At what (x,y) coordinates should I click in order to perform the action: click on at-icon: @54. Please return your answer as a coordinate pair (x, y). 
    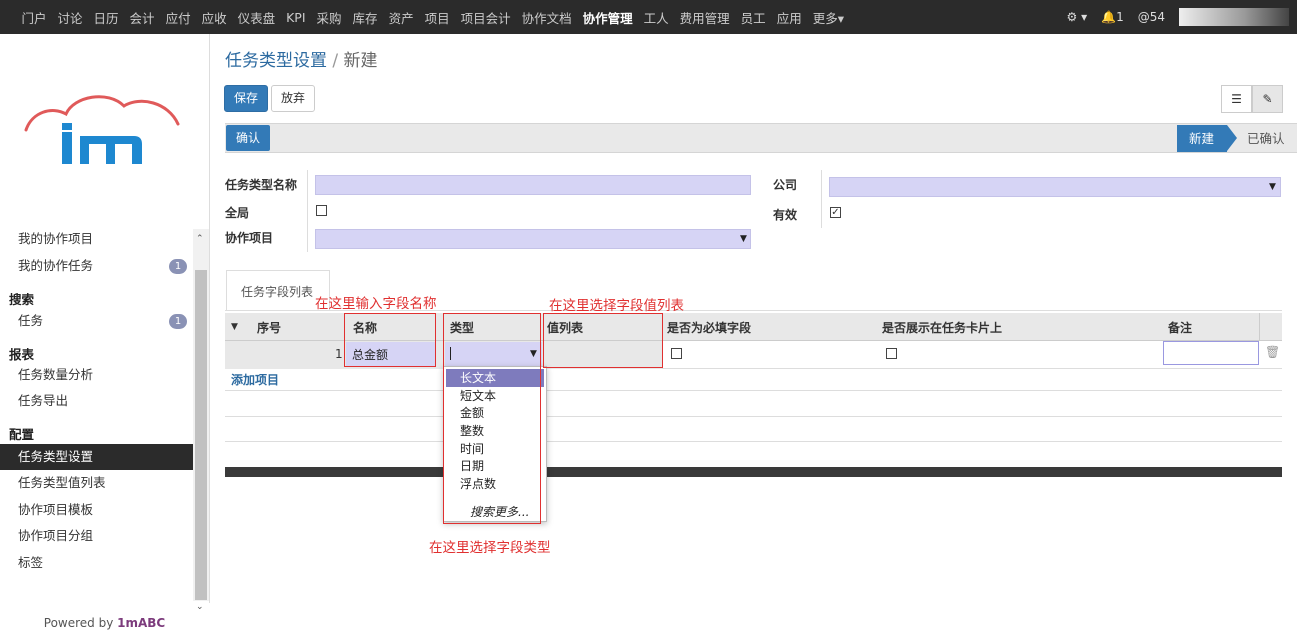
    Looking at the image, I should click on (1151, 17).